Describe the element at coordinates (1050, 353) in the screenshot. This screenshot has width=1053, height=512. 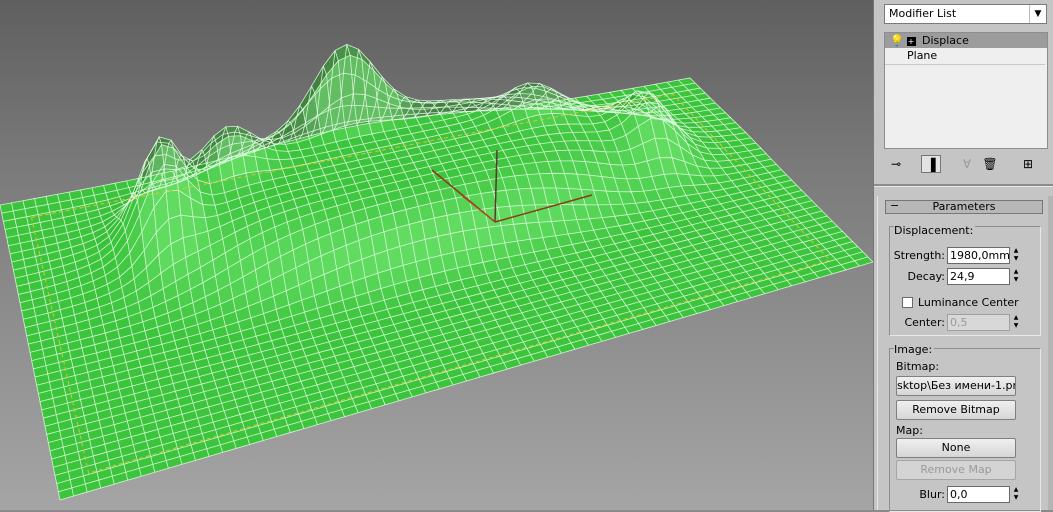
I see `panel-scrollbar` at that location.